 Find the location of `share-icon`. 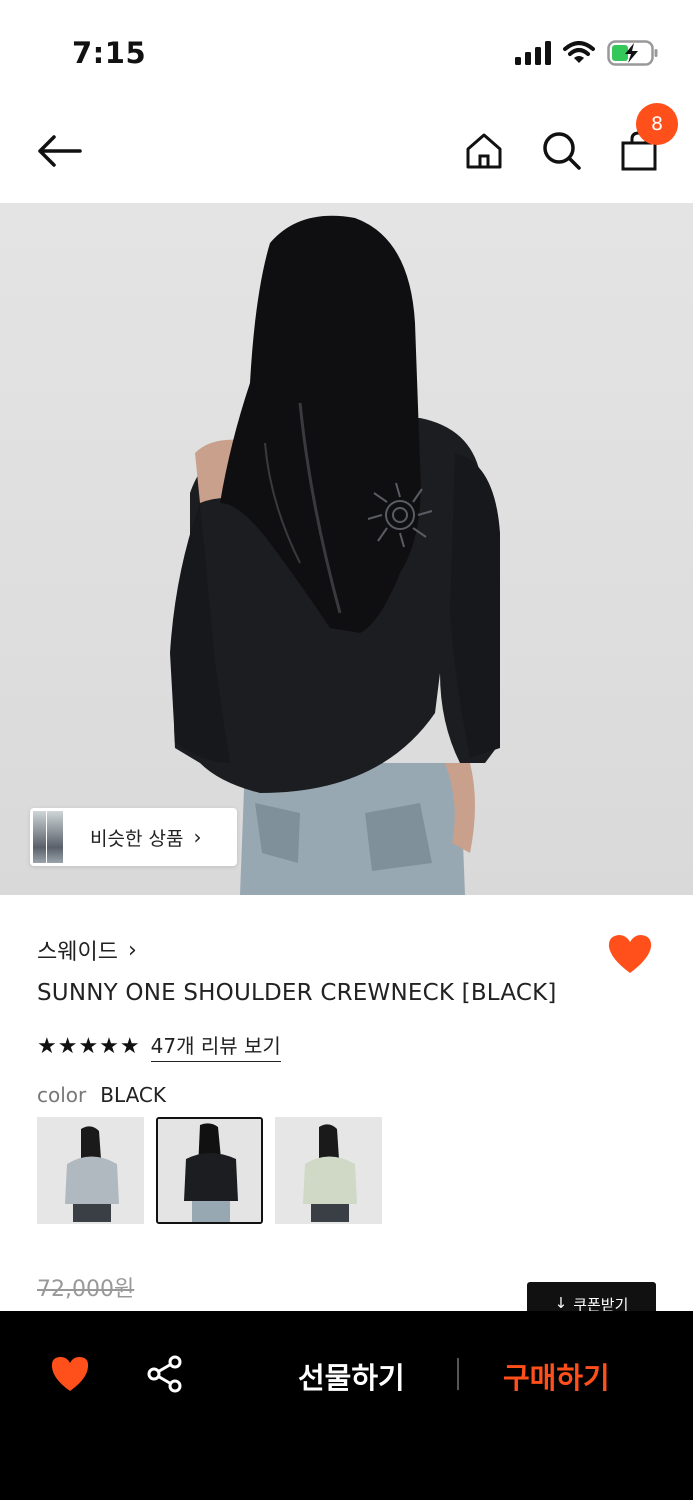

share-icon is located at coordinates (165, 1374).